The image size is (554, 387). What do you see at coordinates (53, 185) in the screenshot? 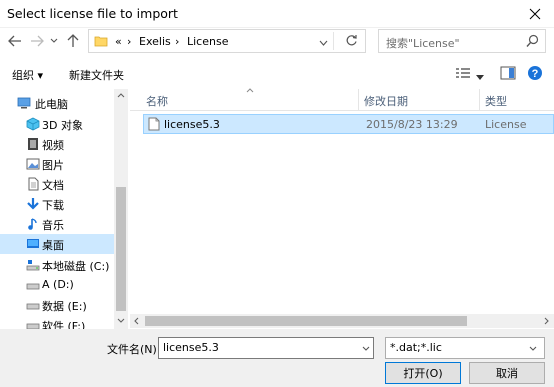
I see `nav-label: 文档` at bounding box center [53, 185].